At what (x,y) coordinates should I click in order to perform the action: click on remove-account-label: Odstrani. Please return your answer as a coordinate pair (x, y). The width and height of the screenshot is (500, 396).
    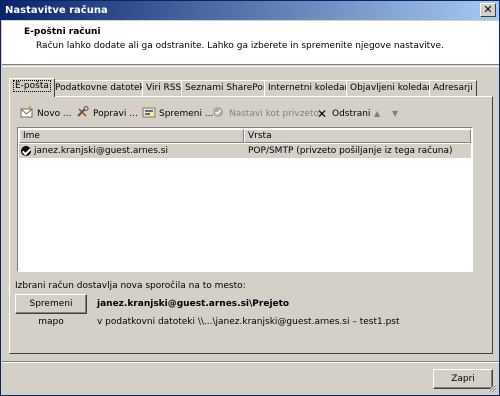
    Looking at the image, I should click on (351, 114).